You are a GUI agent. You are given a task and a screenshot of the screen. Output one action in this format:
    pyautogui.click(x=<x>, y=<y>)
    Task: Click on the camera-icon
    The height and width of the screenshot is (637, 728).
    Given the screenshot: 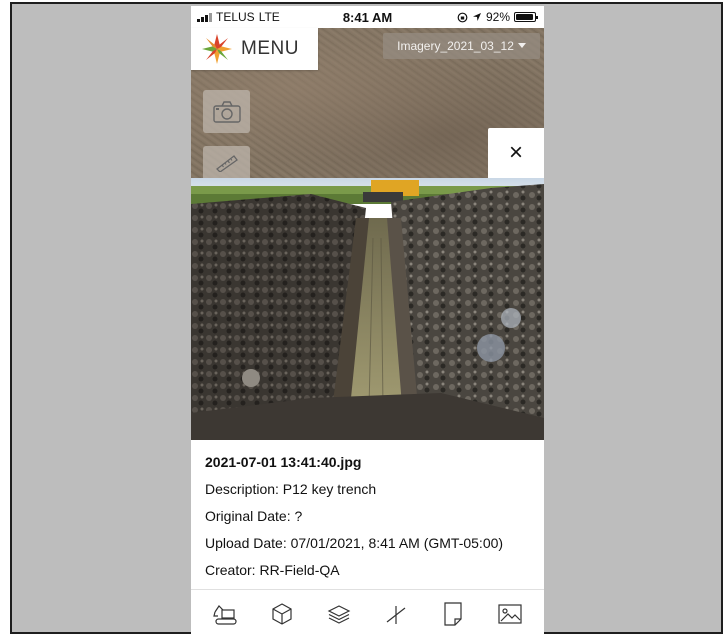 What is the action you would take?
    pyautogui.click(x=226, y=111)
    